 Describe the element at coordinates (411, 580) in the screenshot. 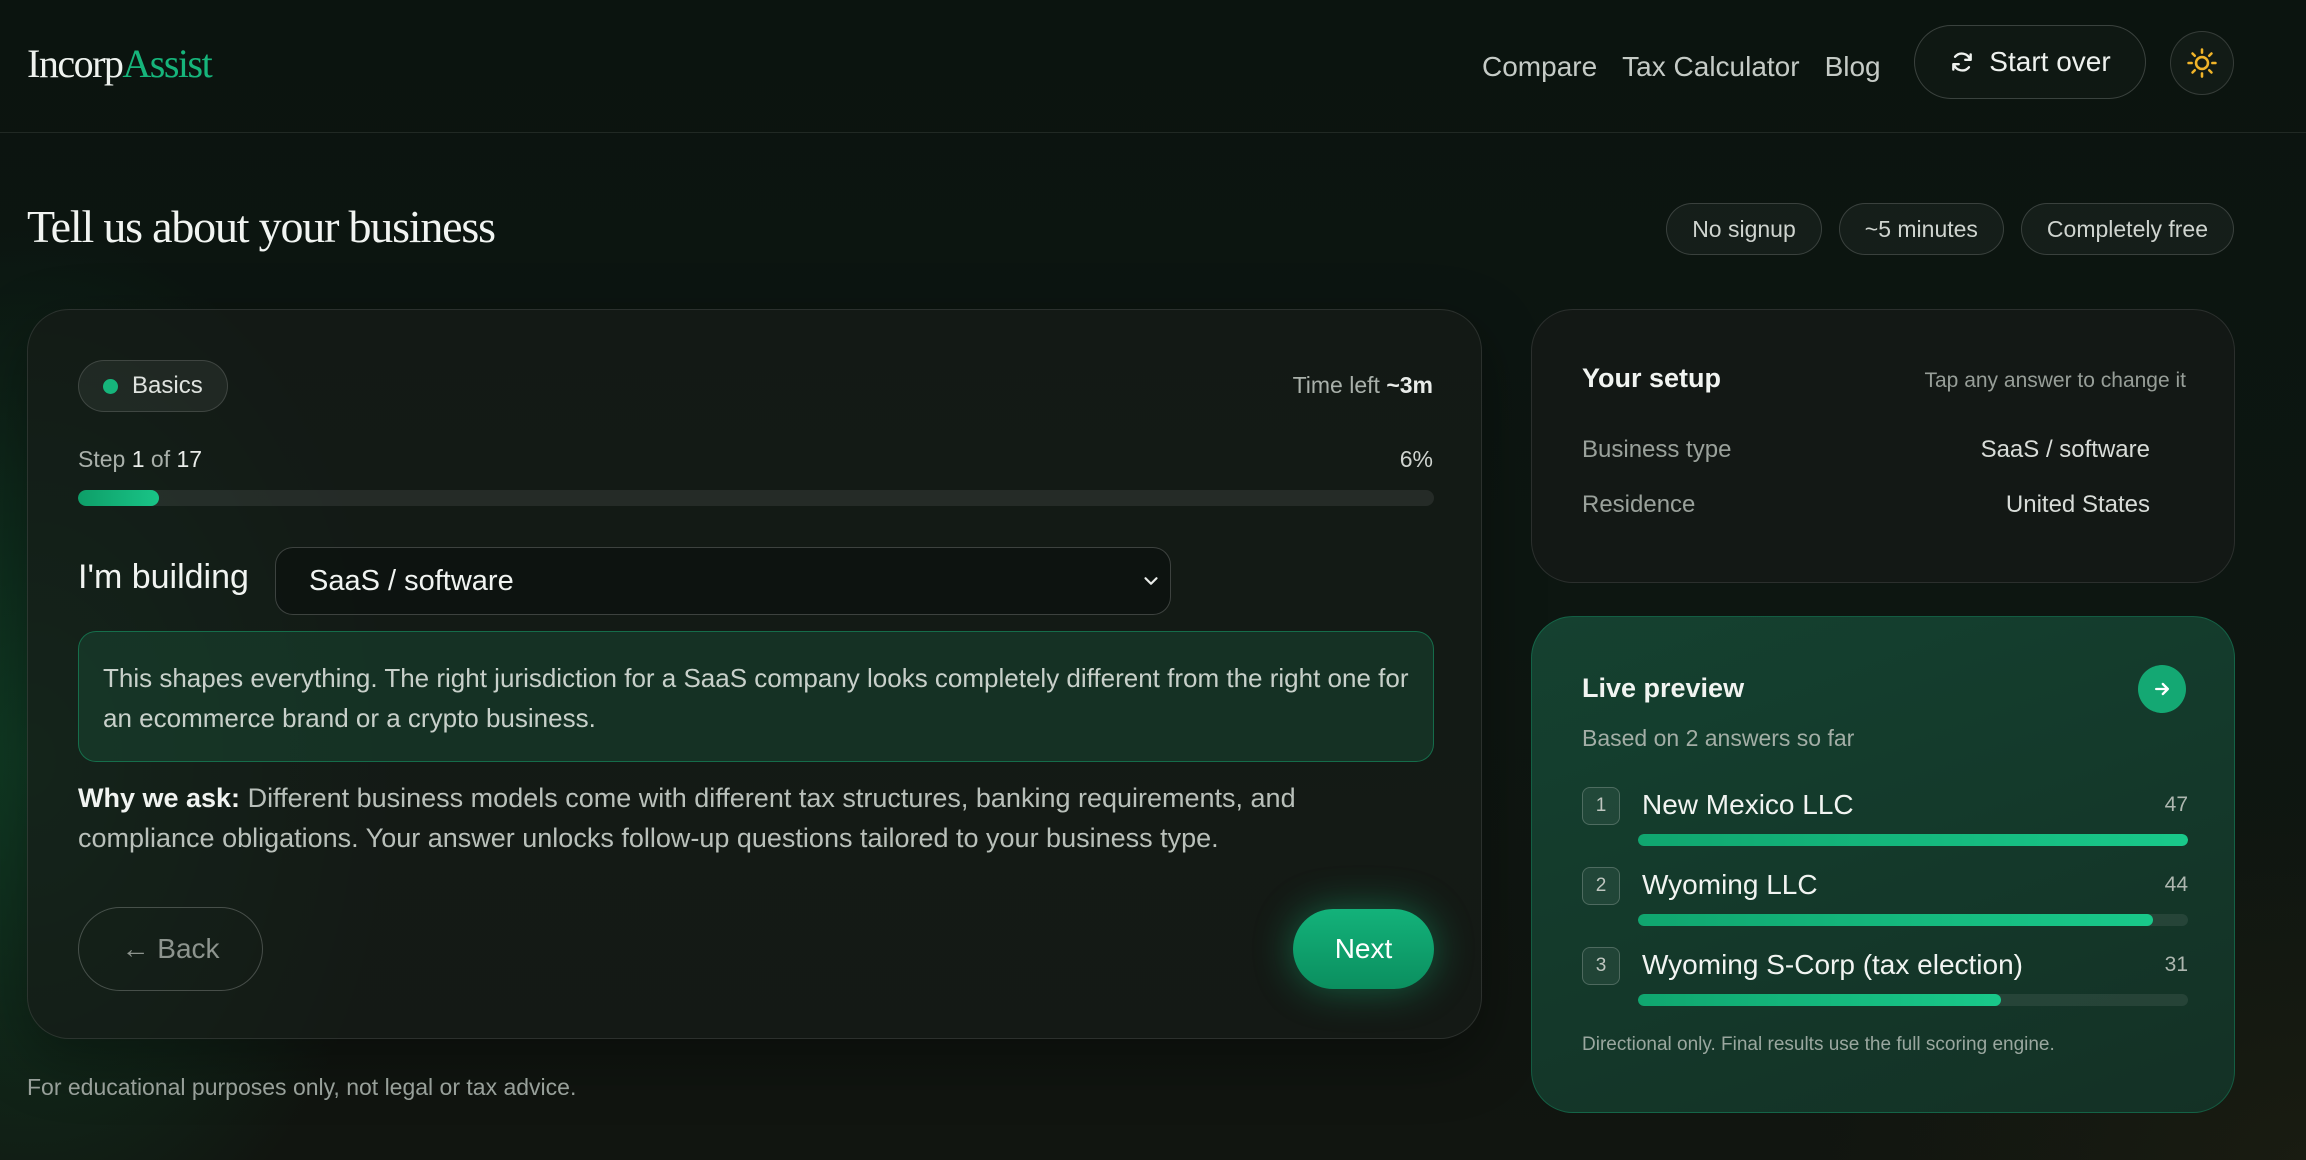

I see `business-type-select-value: SaaS / software` at that location.